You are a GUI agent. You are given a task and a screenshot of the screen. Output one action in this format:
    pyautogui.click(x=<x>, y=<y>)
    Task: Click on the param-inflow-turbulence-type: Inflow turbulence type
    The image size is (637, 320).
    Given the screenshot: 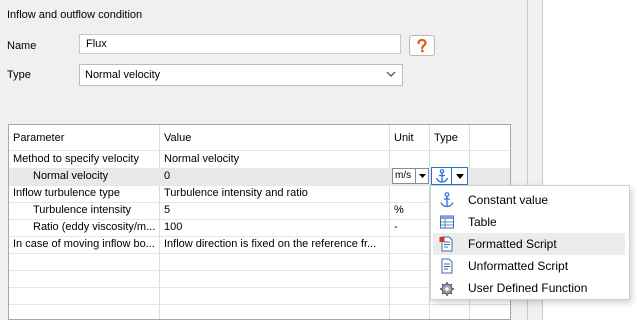 What is the action you would take?
    pyautogui.click(x=84, y=193)
    